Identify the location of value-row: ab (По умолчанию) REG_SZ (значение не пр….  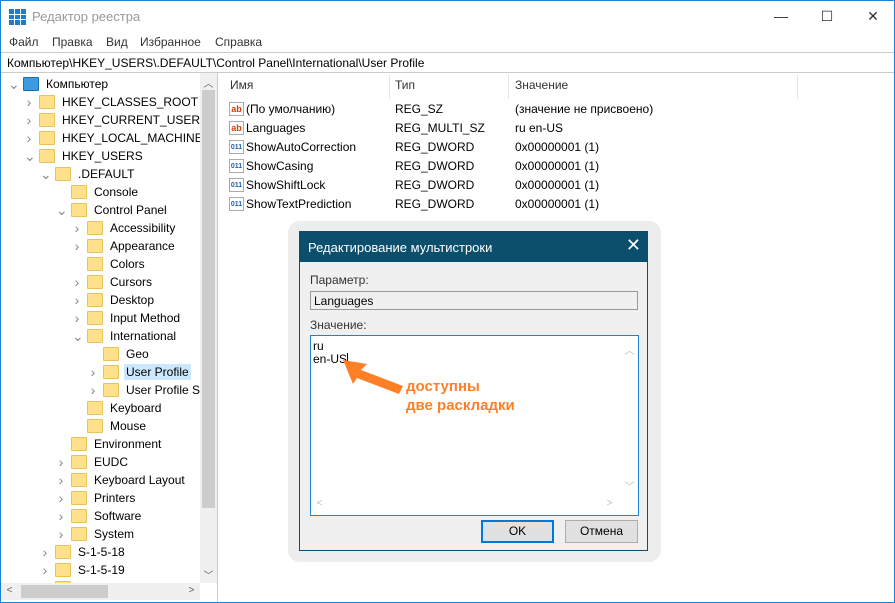
(559, 108).